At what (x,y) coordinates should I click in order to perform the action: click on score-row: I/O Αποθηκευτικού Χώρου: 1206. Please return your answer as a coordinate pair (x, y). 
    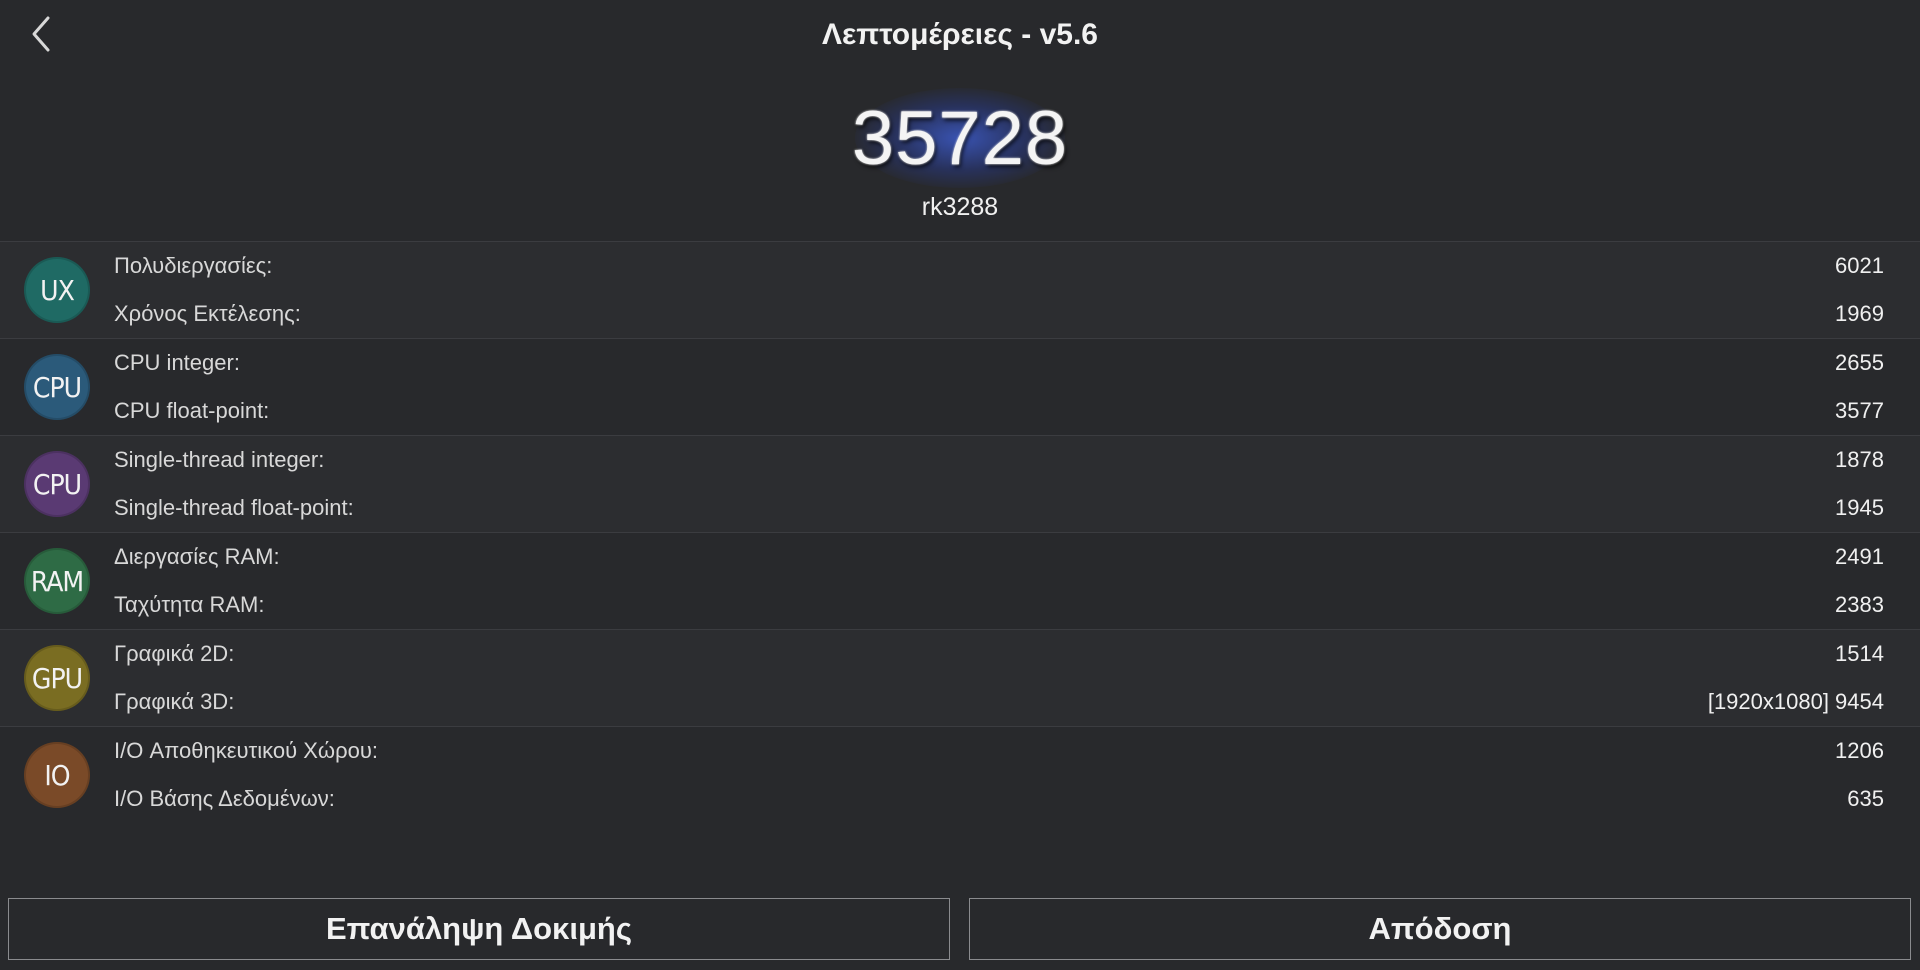
    Looking at the image, I should click on (999, 751).